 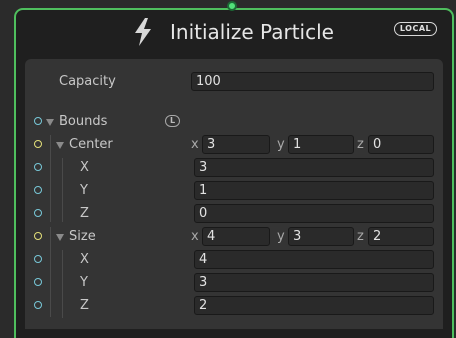 What do you see at coordinates (60, 145) in the screenshot?
I see `center-collapse-arrow` at bounding box center [60, 145].